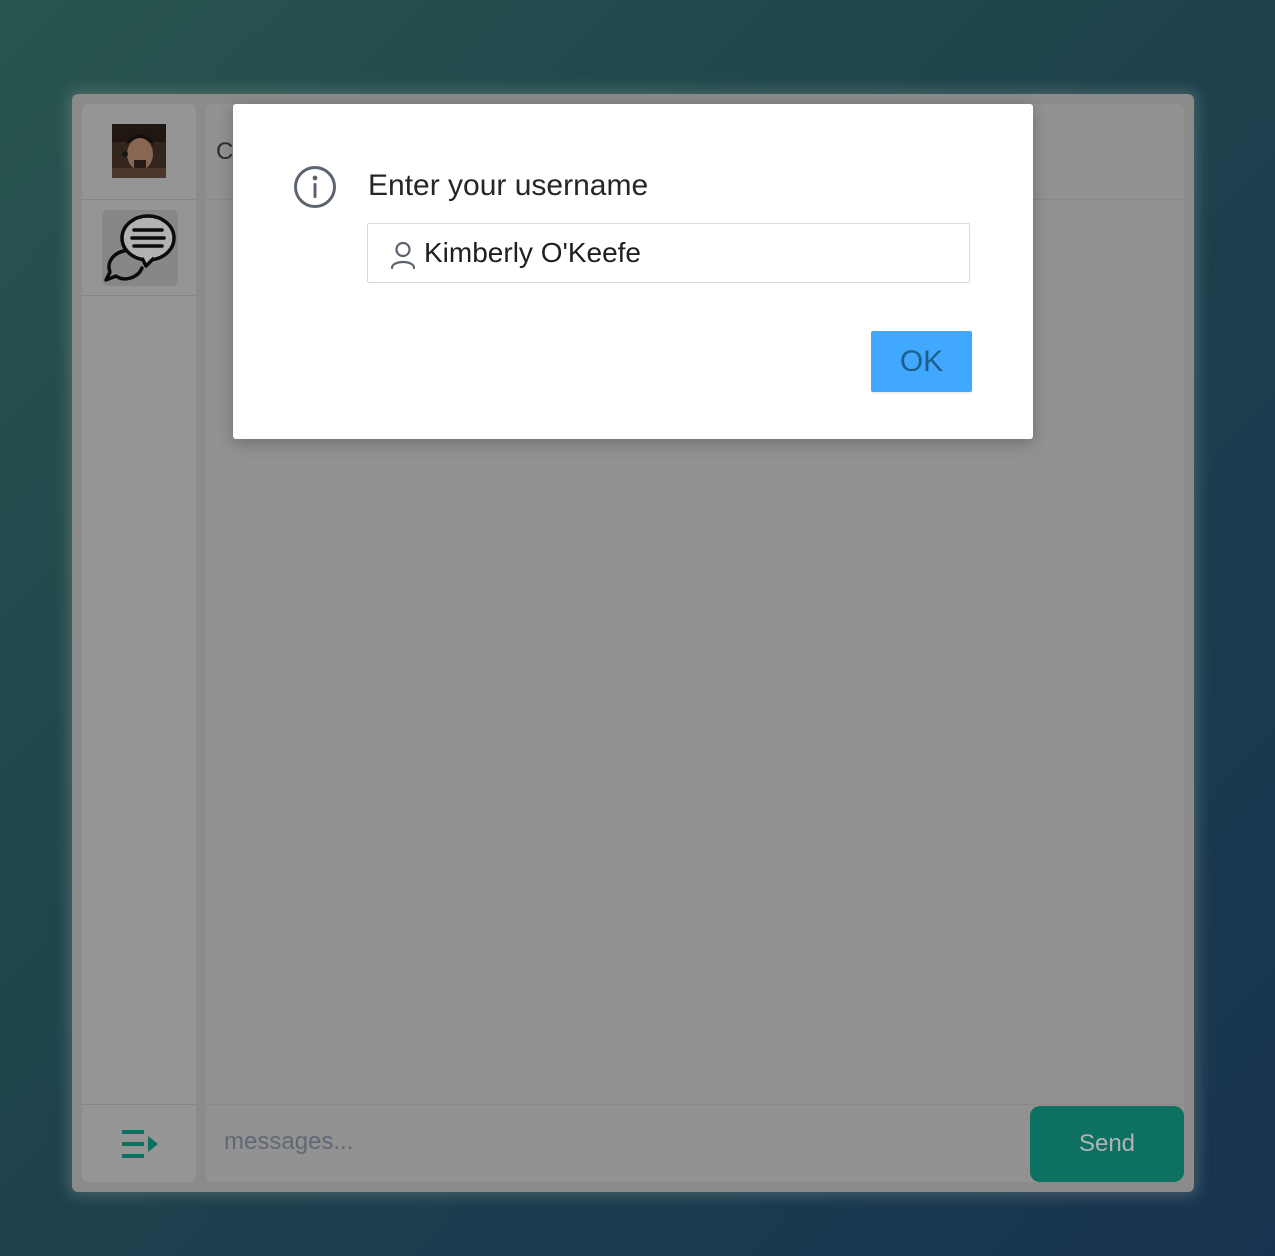 The height and width of the screenshot is (1256, 1275). I want to click on modal-title: Enter your username, so click(508, 185).